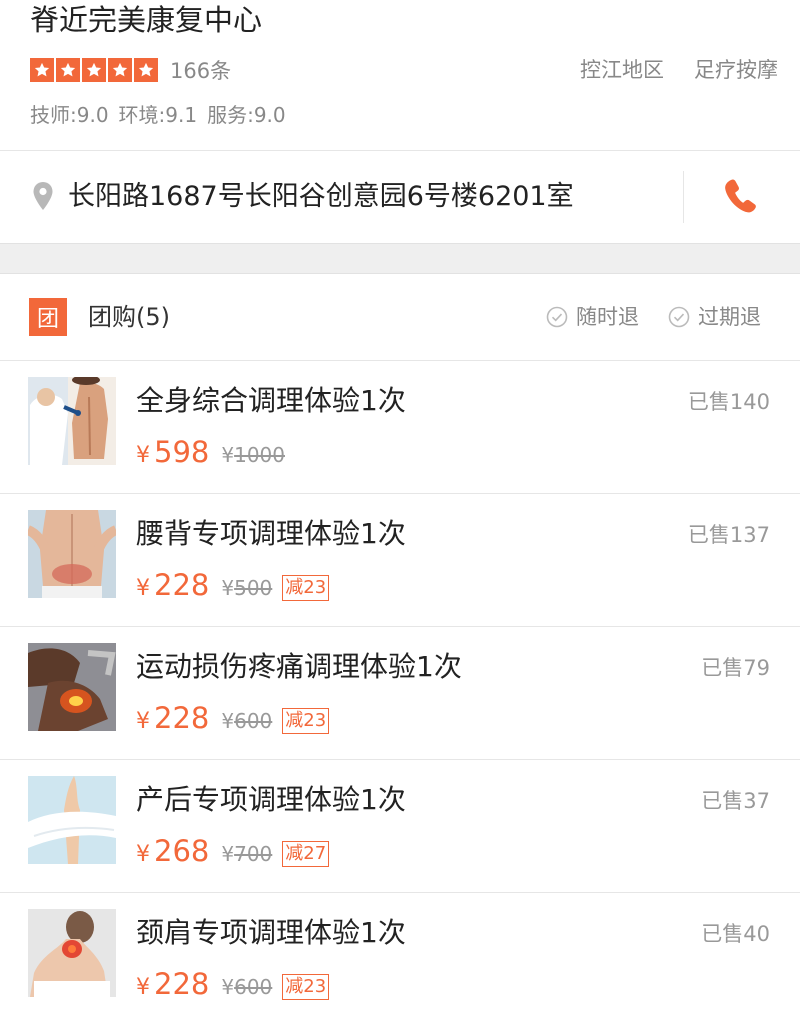 The height and width of the screenshot is (1018, 800). Describe the element at coordinates (728, 402) in the screenshot. I see `sold-count: 已售140` at that location.